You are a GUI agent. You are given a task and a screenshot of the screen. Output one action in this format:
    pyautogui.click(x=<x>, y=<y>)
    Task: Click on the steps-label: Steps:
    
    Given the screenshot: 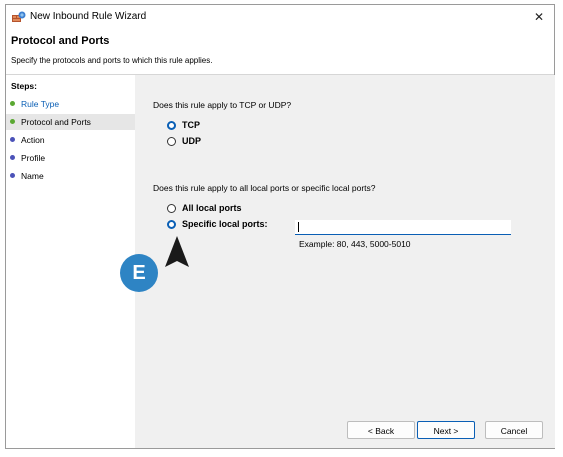 What is the action you would take?
    pyautogui.click(x=24, y=86)
    